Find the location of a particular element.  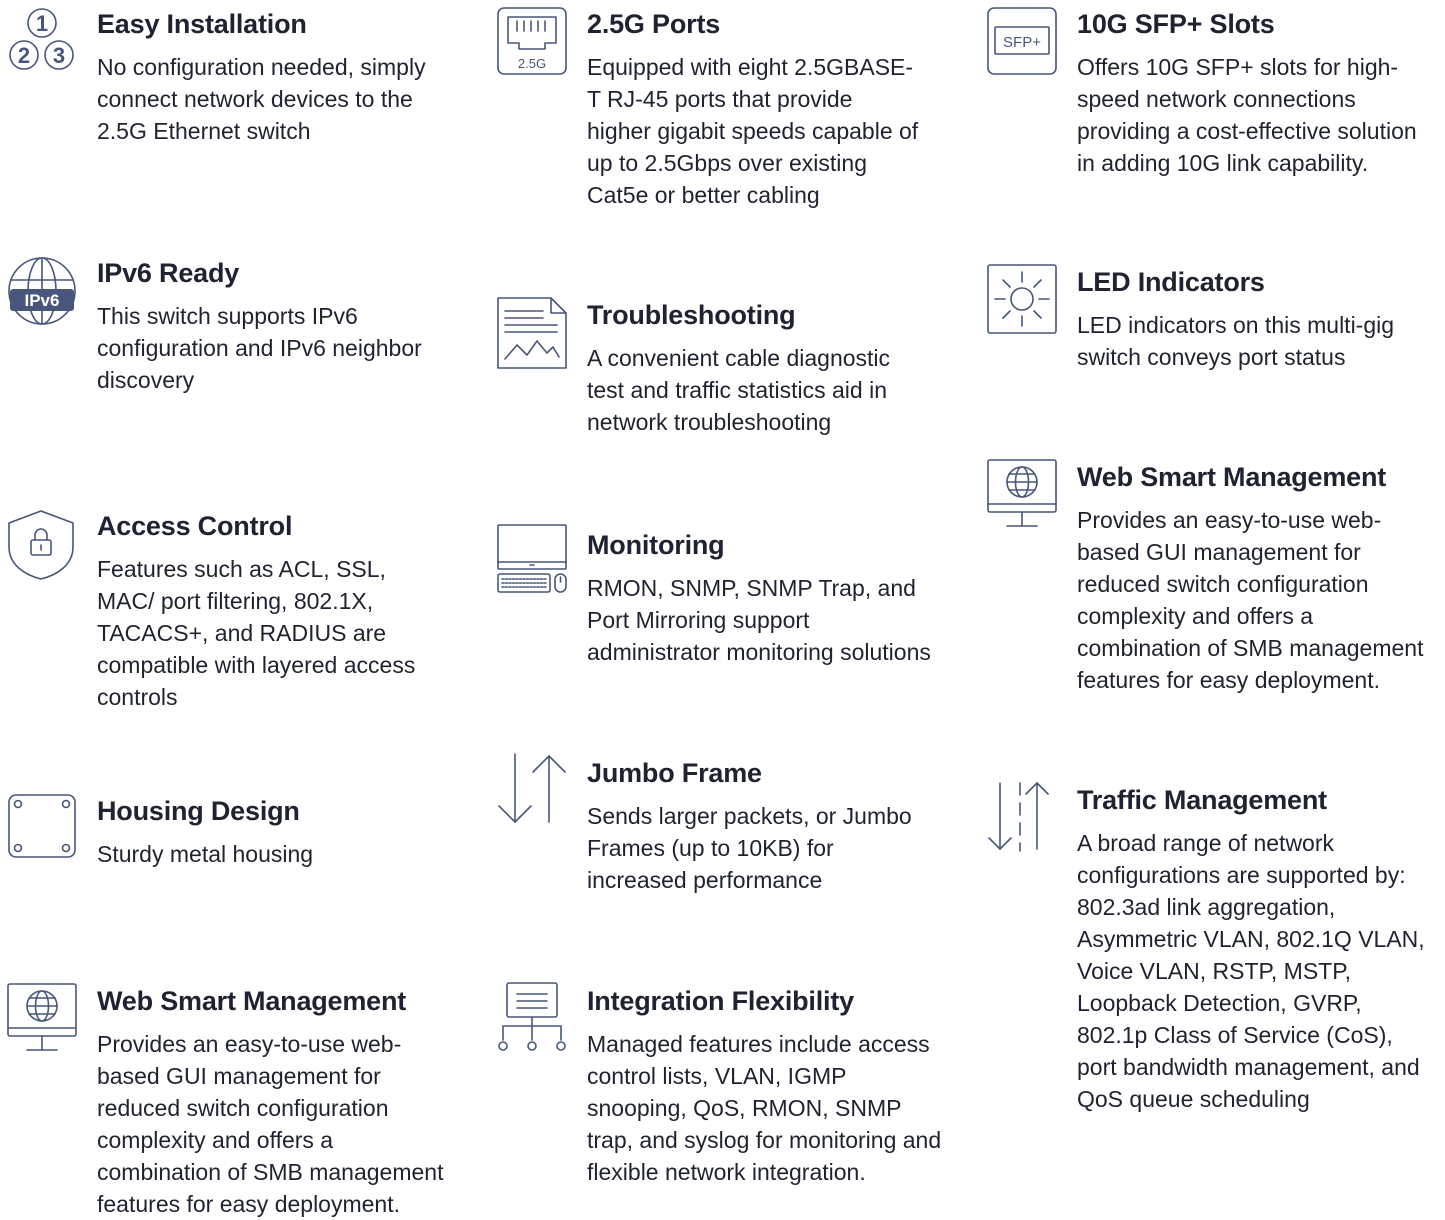

feature-title: IPv6 Ready is located at coordinates (168, 273).